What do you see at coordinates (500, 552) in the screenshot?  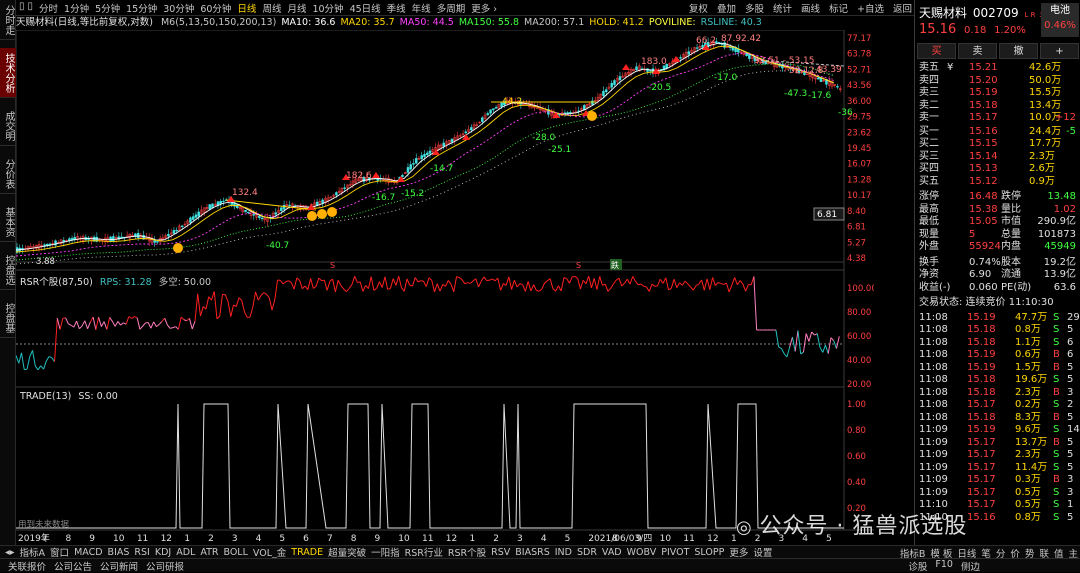 I see `indicator-tab-15: RSV` at bounding box center [500, 552].